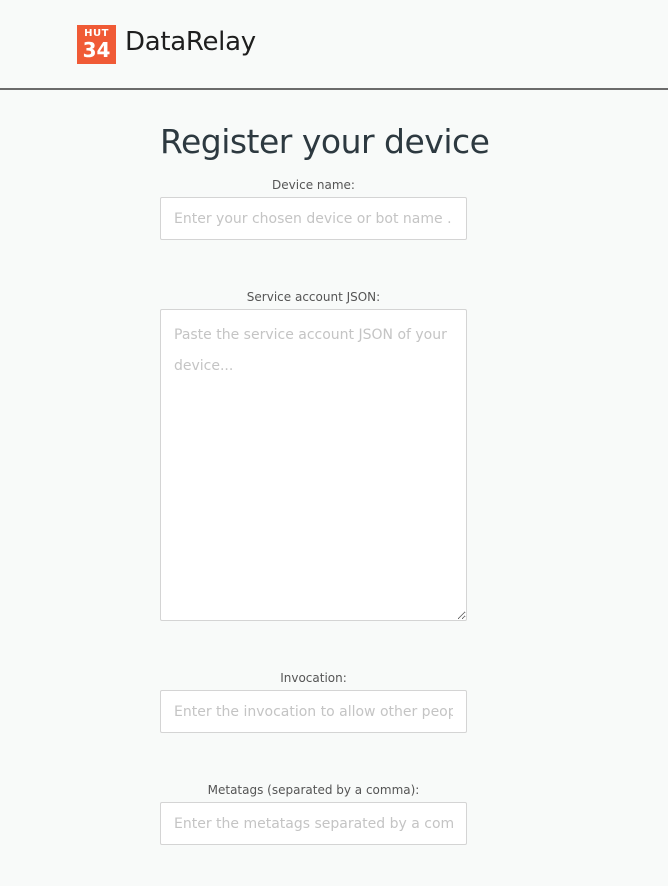 This screenshot has height=886, width=668. Describe the element at coordinates (313, 218) in the screenshot. I see `device-name-input` at that location.